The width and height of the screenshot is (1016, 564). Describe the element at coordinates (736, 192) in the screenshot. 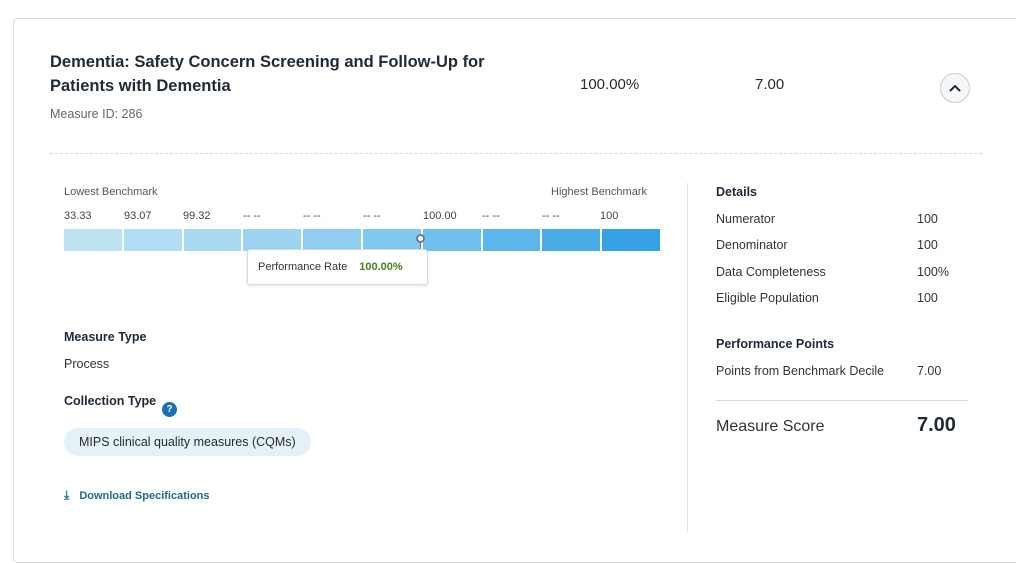

I see `details-heading: Details` at that location.